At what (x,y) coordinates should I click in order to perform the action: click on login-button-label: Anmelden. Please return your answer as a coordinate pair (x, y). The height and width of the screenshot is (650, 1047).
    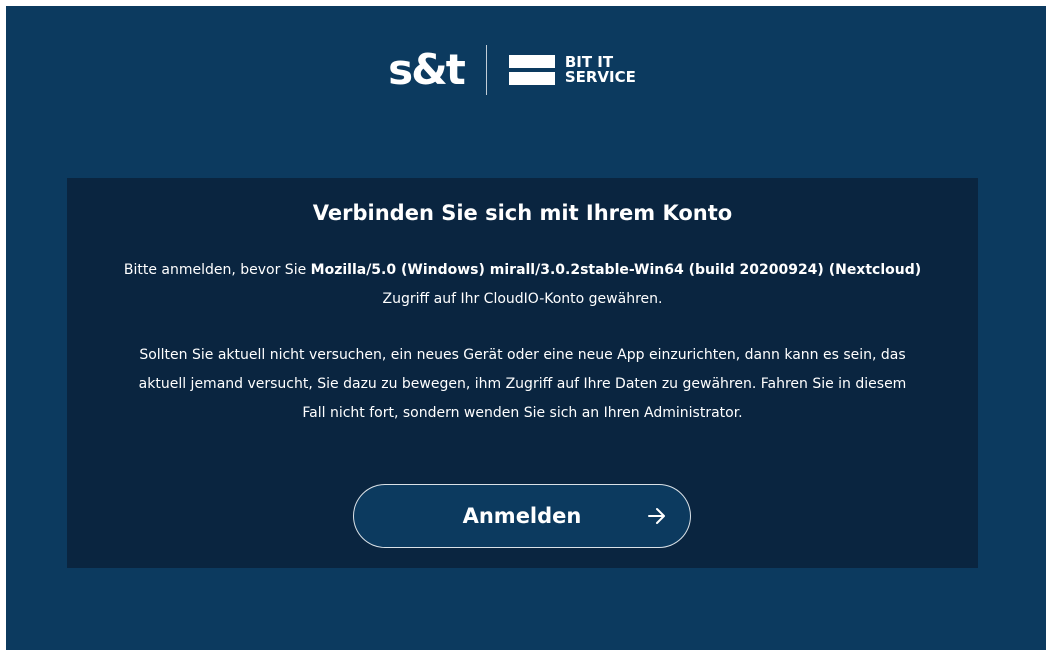
    Looking at the image, I should click on (522, 516).